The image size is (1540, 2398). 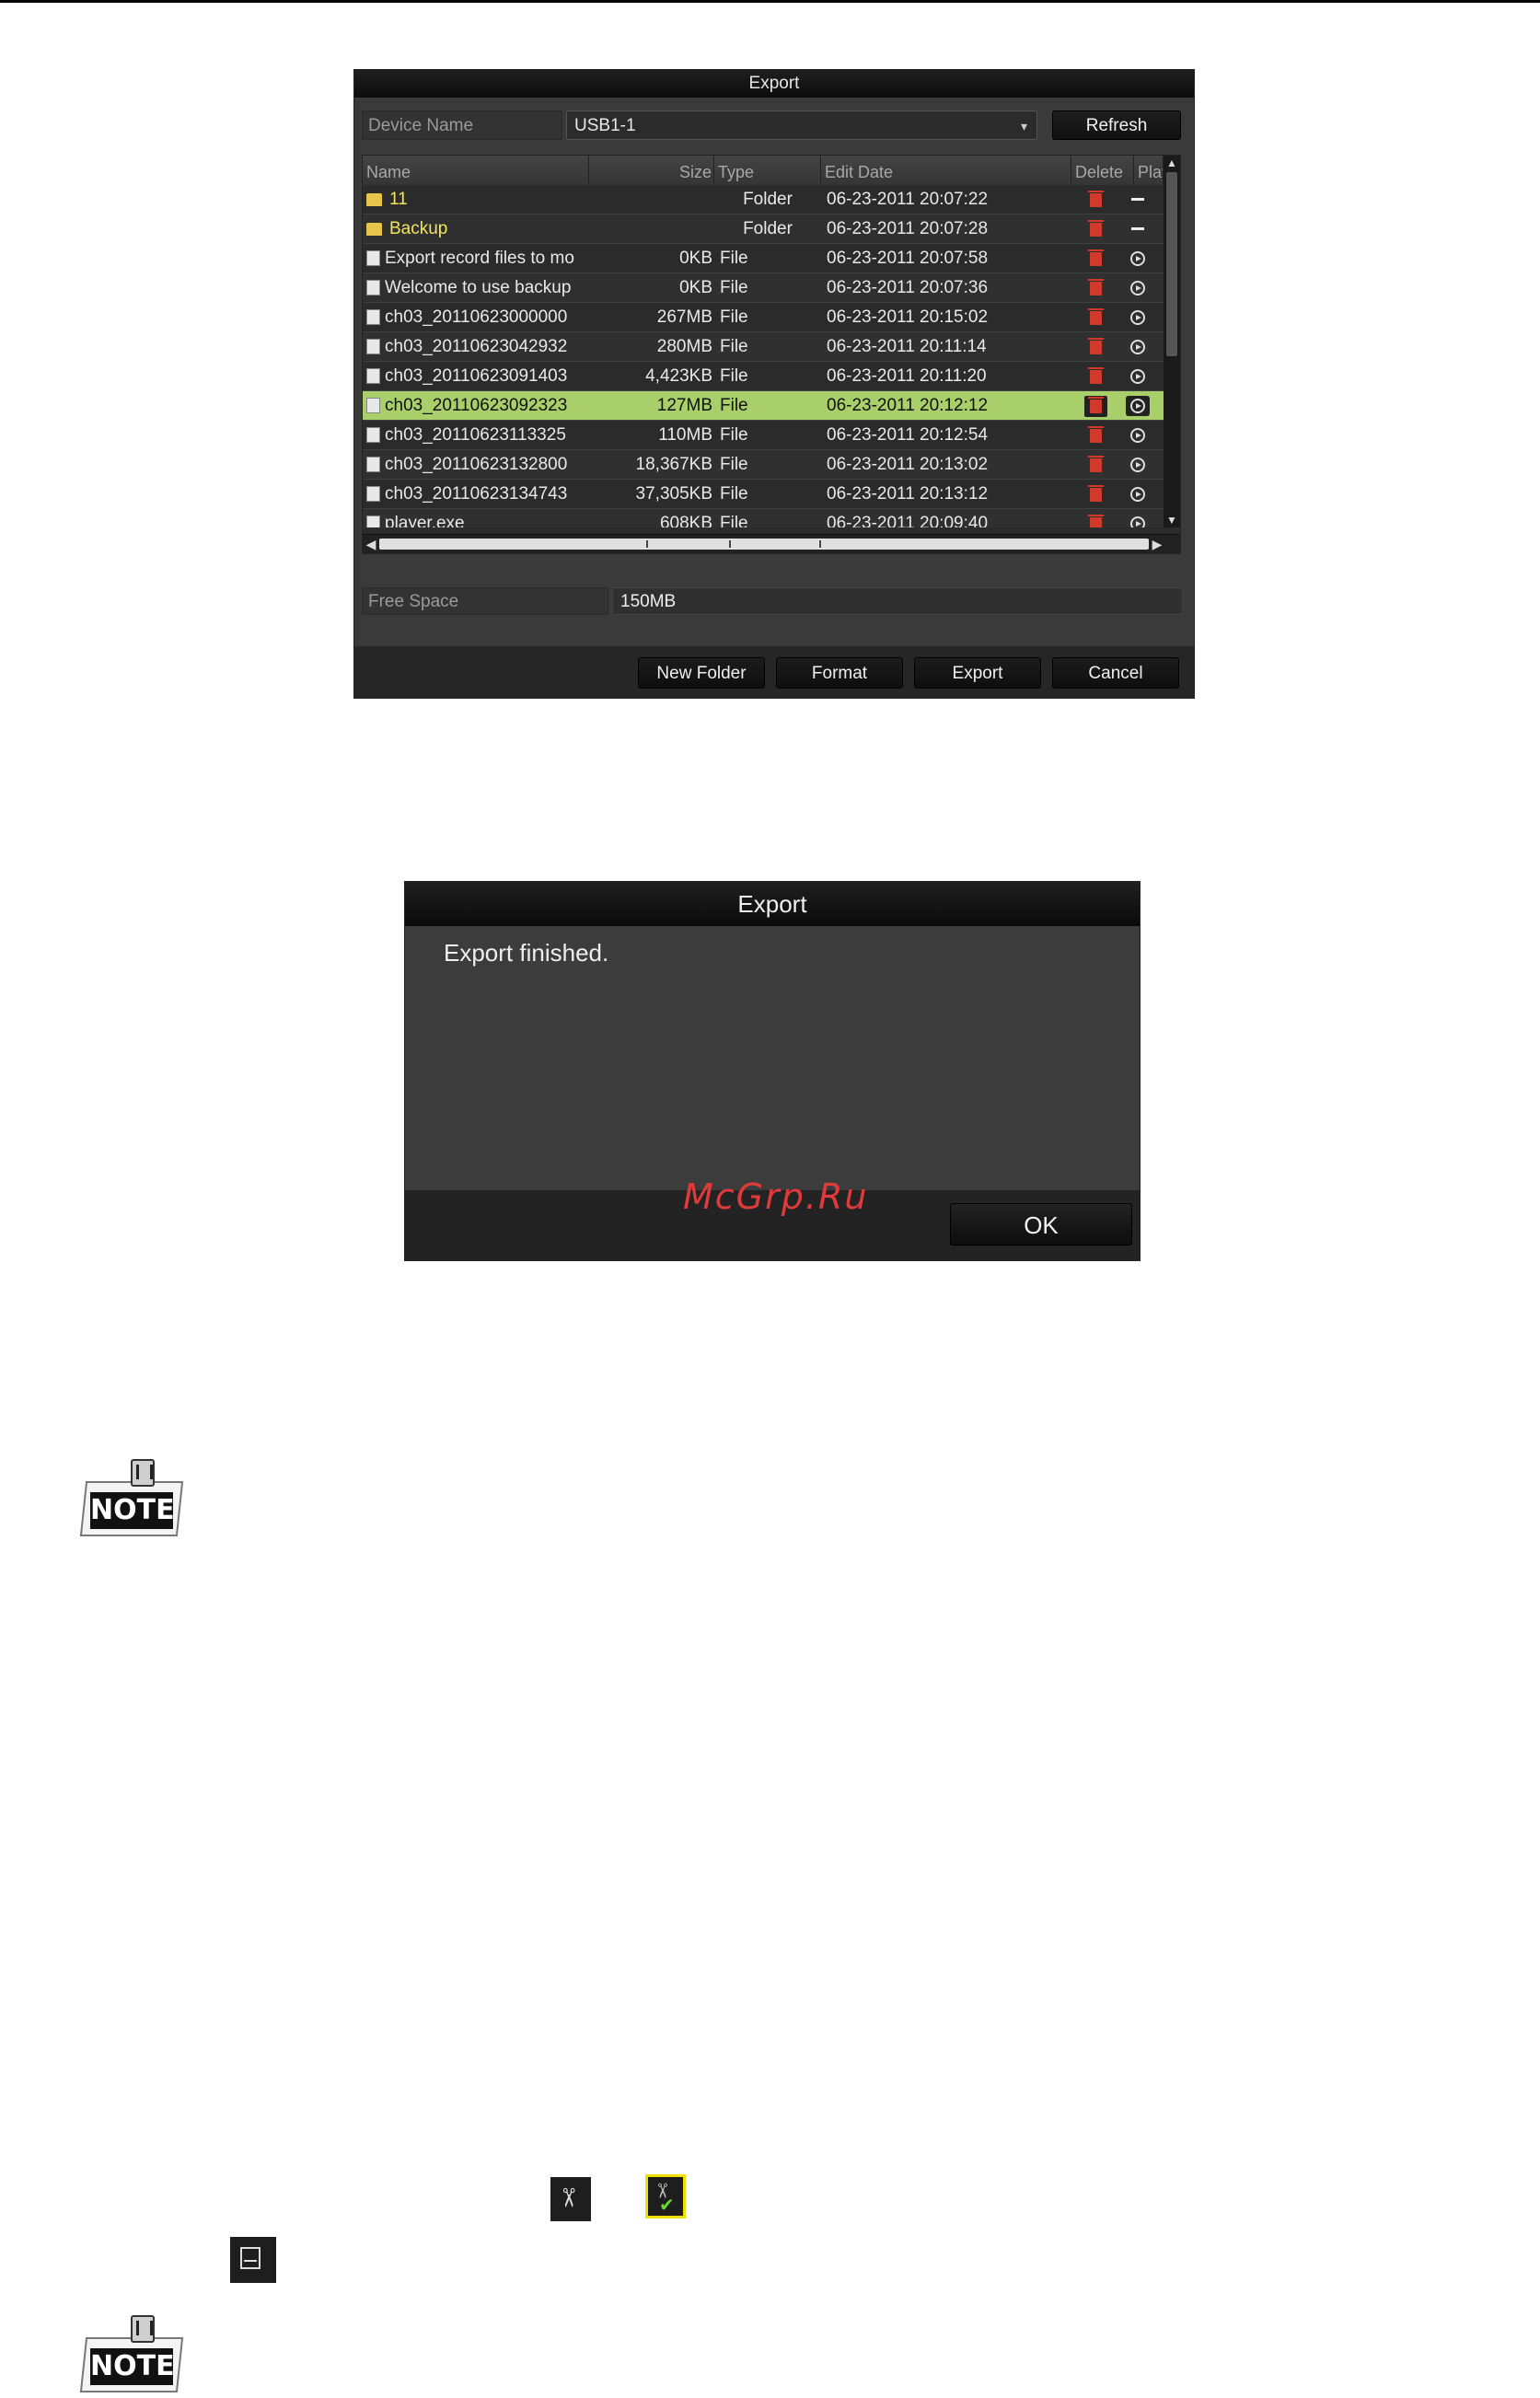 I want to click on save-icon, so click(x=253, y=2260).